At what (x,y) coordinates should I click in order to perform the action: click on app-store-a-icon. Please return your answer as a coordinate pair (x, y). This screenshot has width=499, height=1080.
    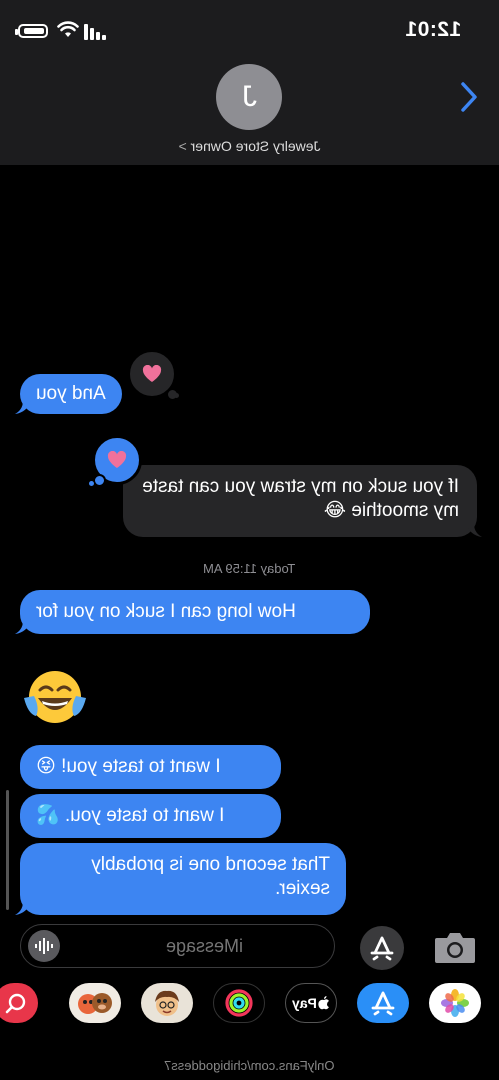
    Looking at the image, I should click on (382, 948).